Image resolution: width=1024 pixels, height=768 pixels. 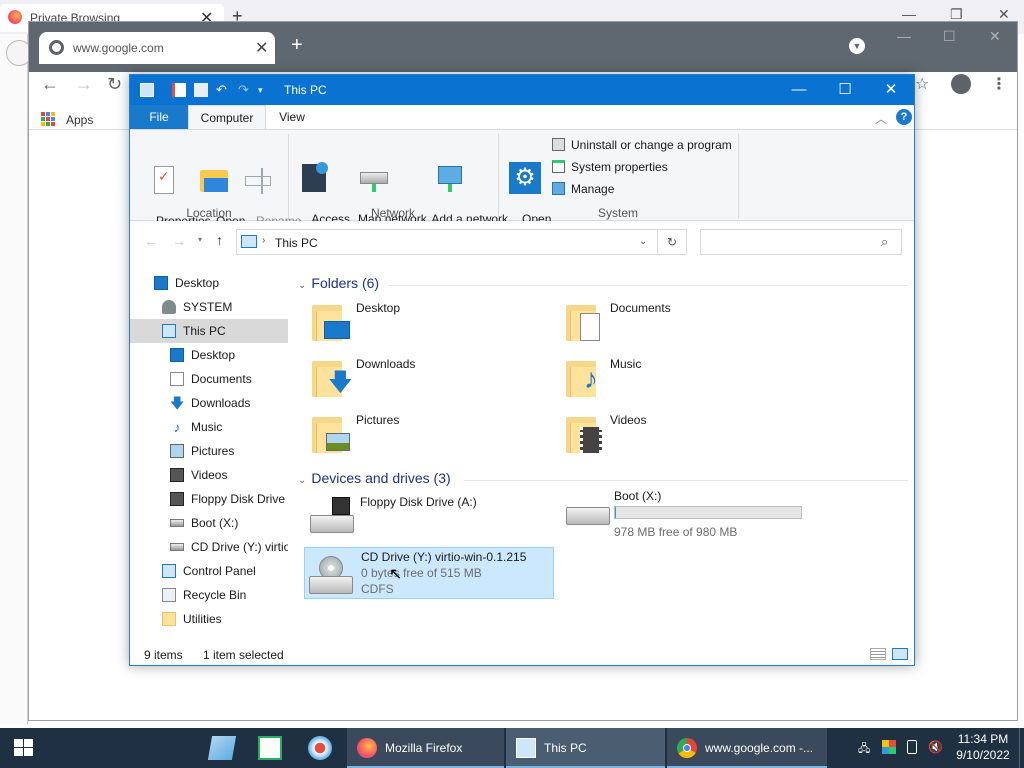 I want to click on chevron-right-icon: ›, so click(x=263, y=240).